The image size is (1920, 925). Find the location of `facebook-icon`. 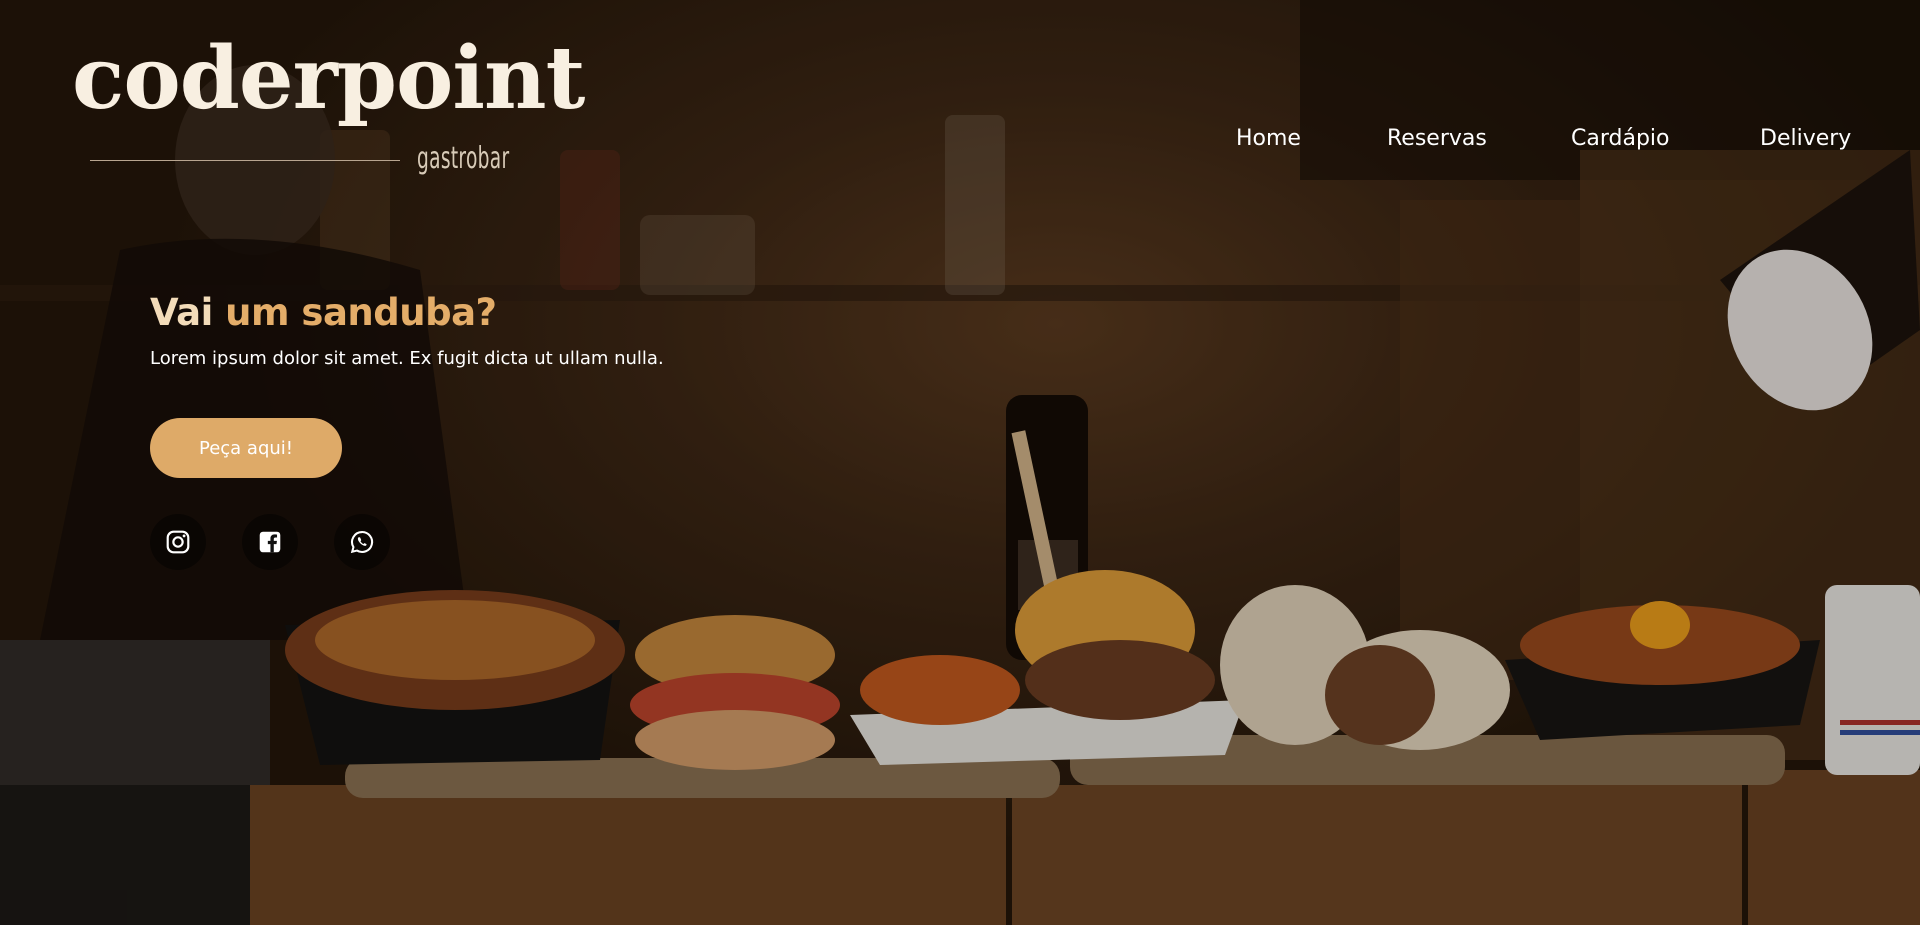

facebook-icon is located at coordinates (270, 542).